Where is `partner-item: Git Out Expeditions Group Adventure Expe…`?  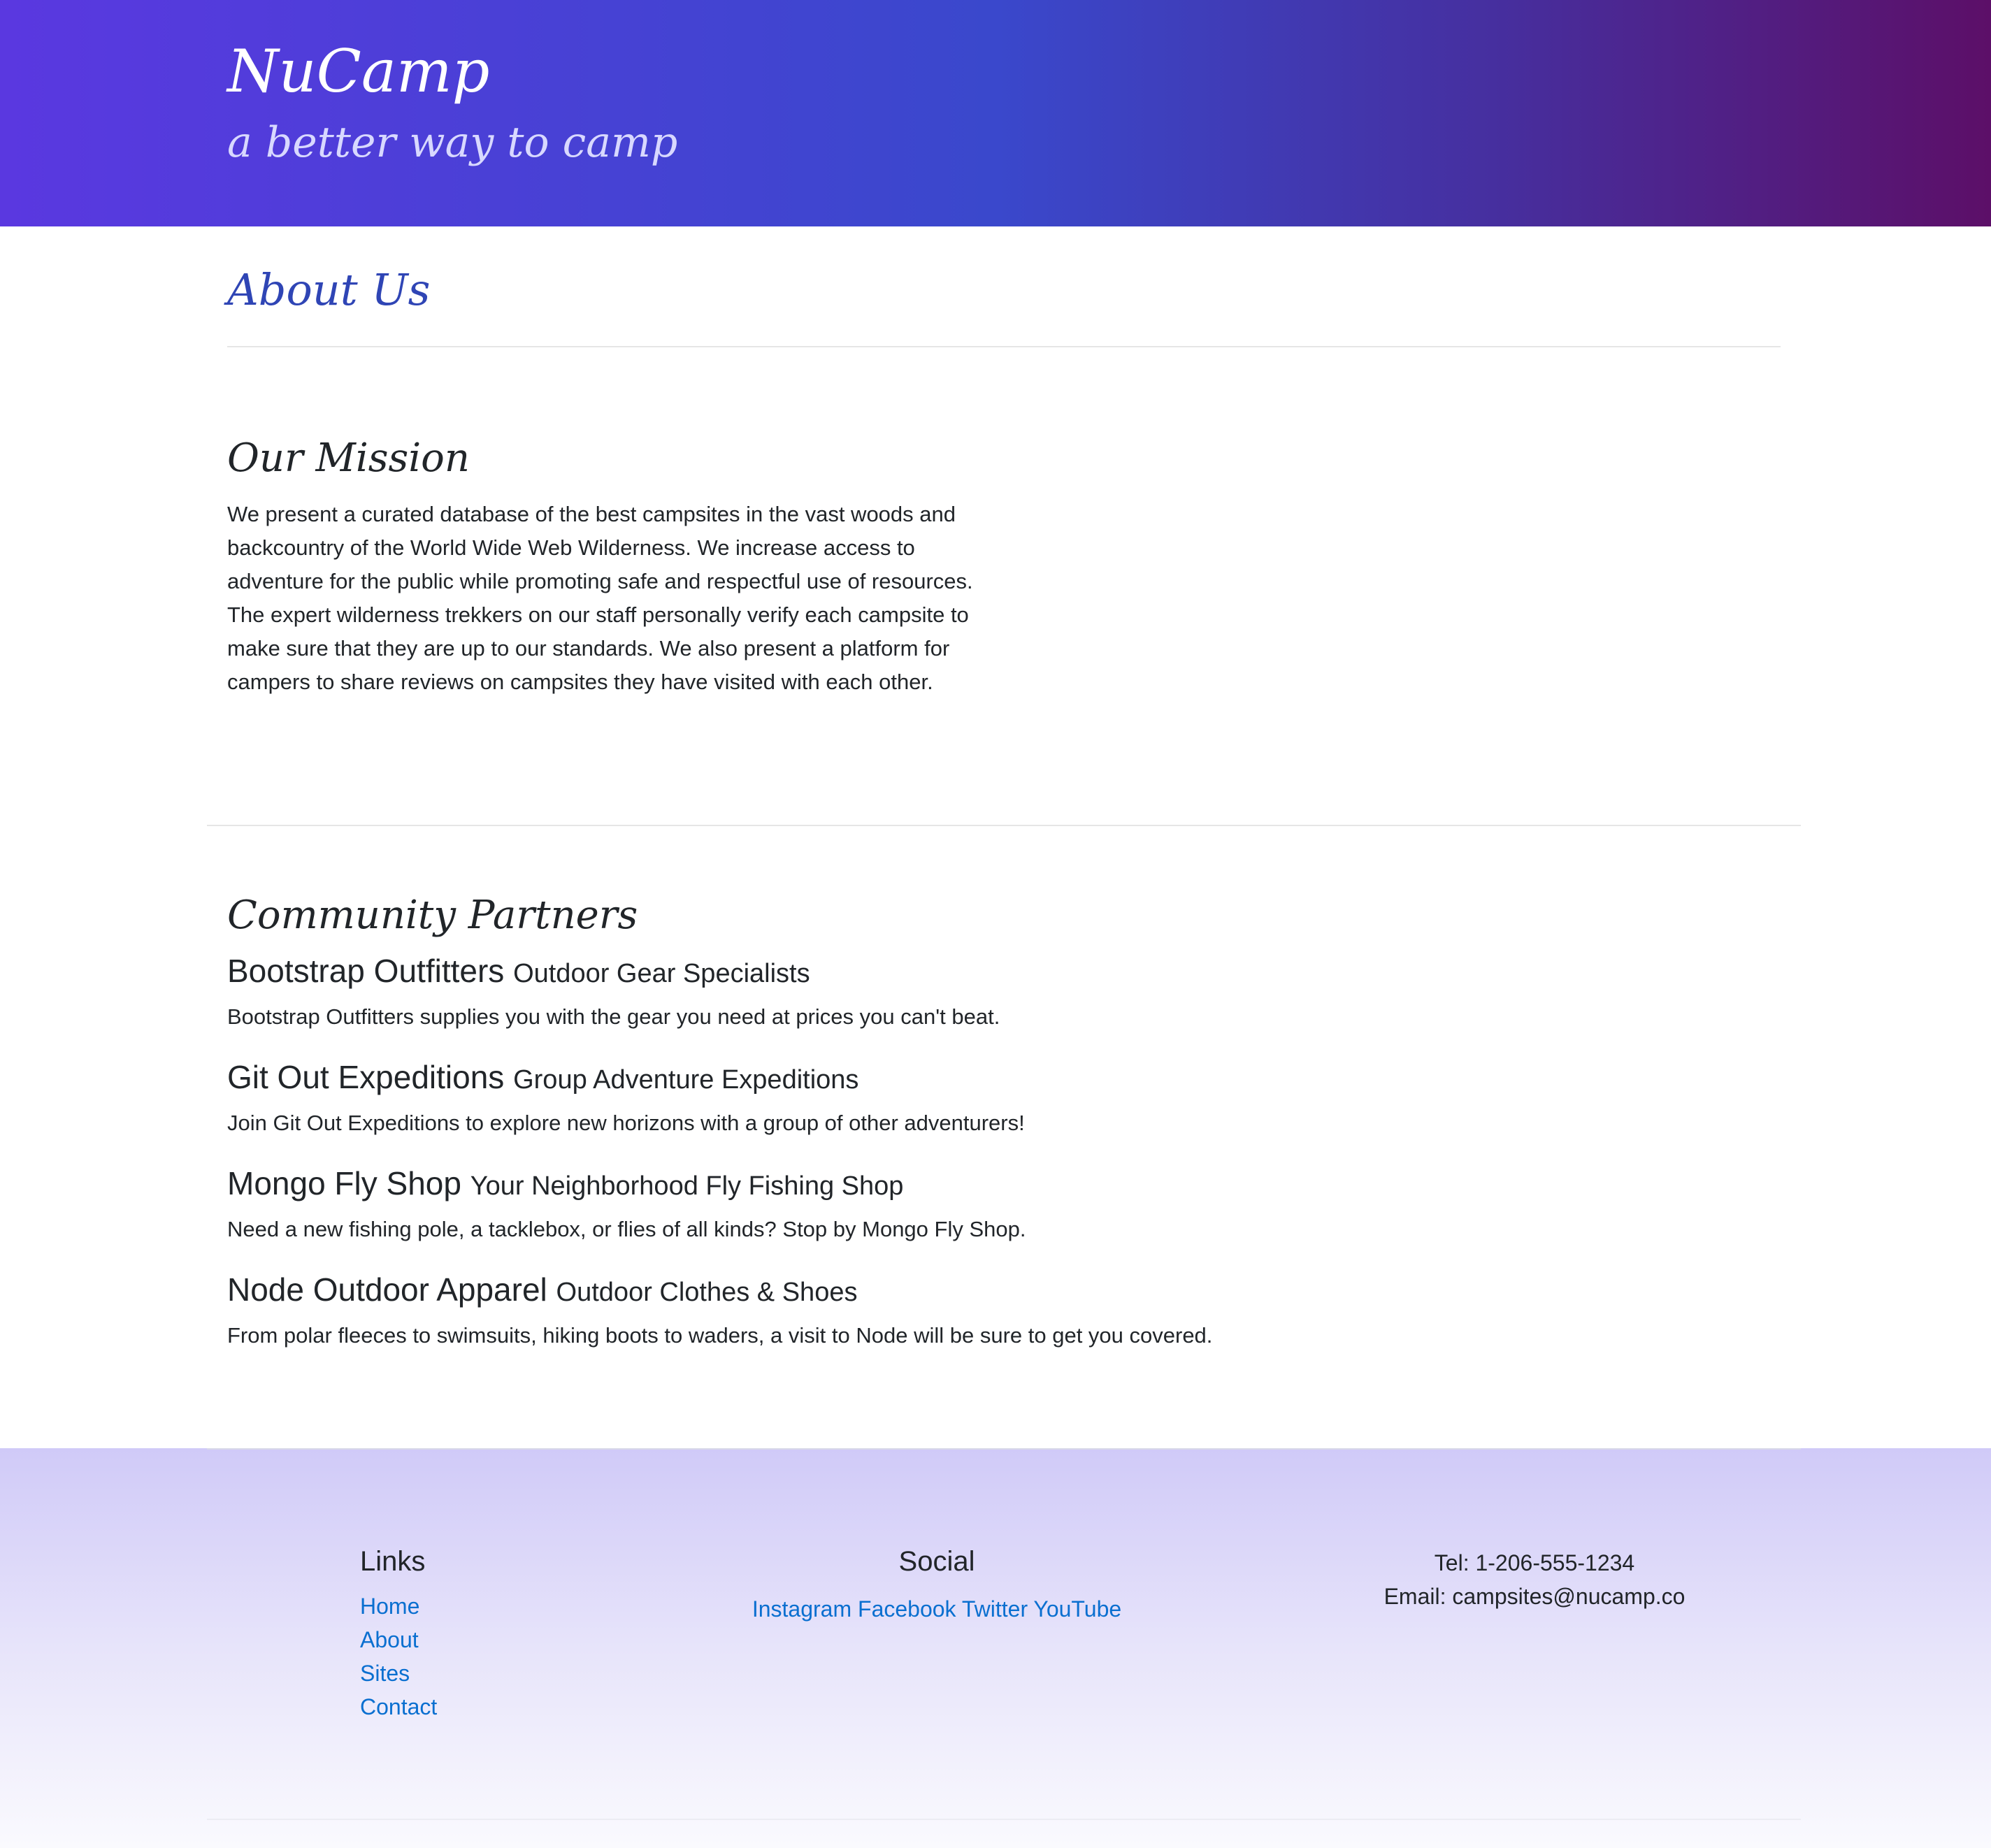
partner-item: Git Out Expeditions Group Adventure Expe… is located at coordinates (891, 1099).